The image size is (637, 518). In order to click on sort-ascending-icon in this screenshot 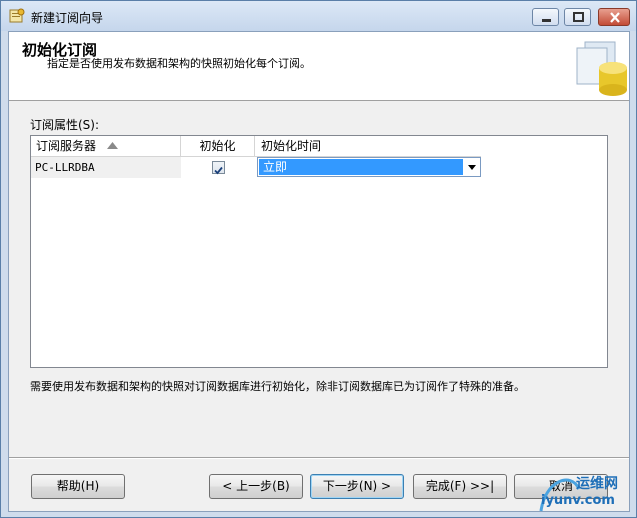, I will do `click(112, 145)`.